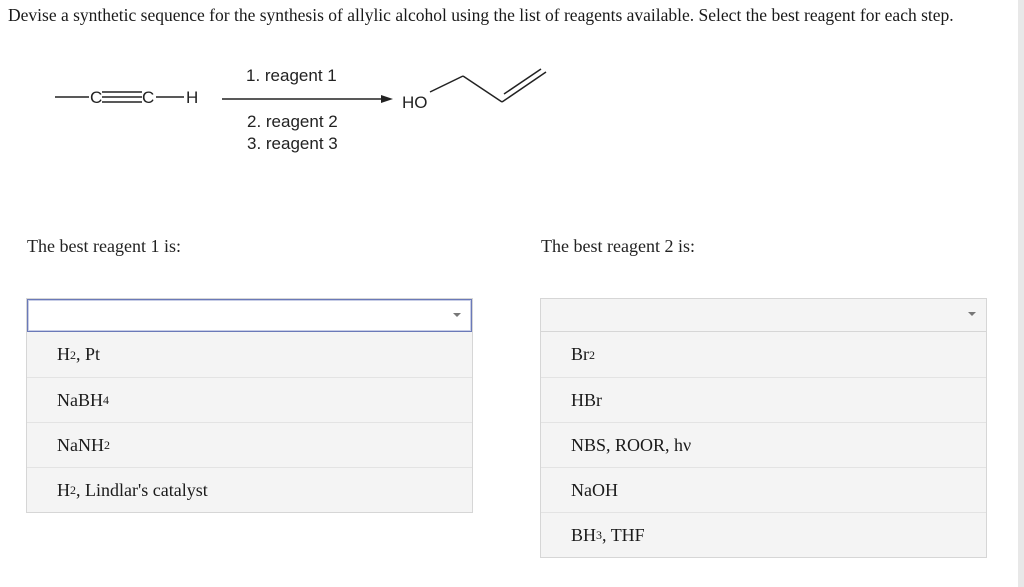 This screenshot has width=1024, height=587. What do you see at coordinates (763, 315) in the screenshot?
I see `reagent2-select` at bounding box center [763, 315].